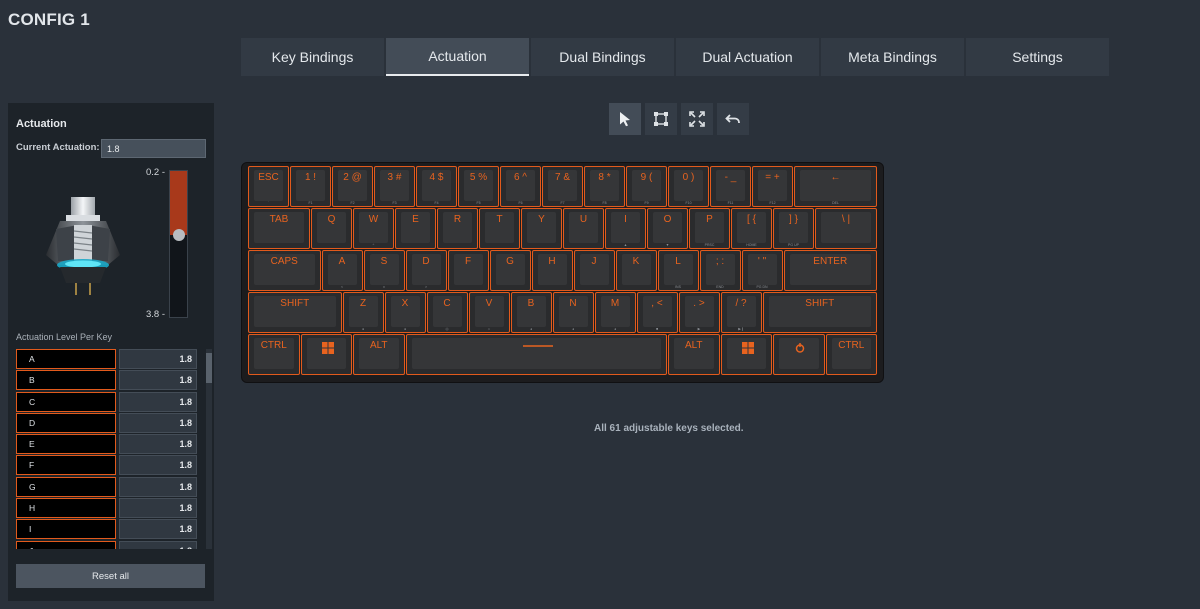  What do you see at coordinates (436, 186) in the screenshot?
I see `key-4: 4 $ F4` at bounding box center [436, 186].